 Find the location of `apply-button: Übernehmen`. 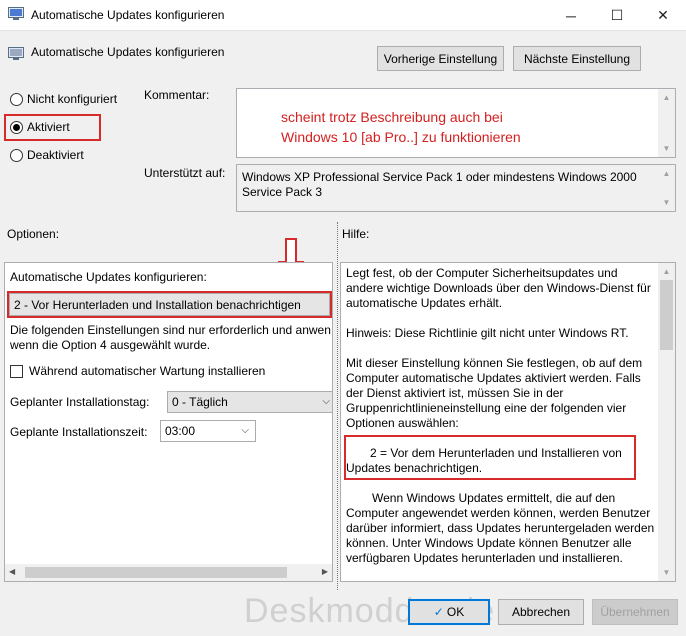

apply-button: Übernehmen is located at coordinates (635, 612).